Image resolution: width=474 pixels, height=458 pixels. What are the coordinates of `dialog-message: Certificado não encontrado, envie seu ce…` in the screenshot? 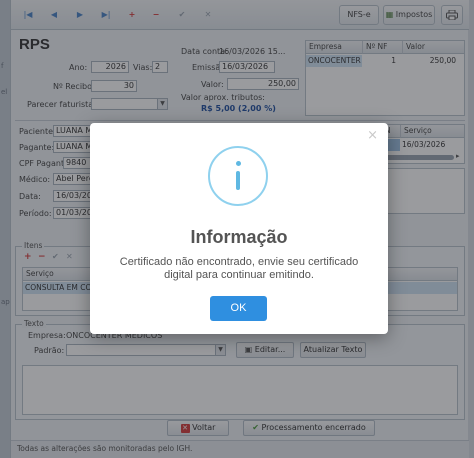 It's located at (239, 268).